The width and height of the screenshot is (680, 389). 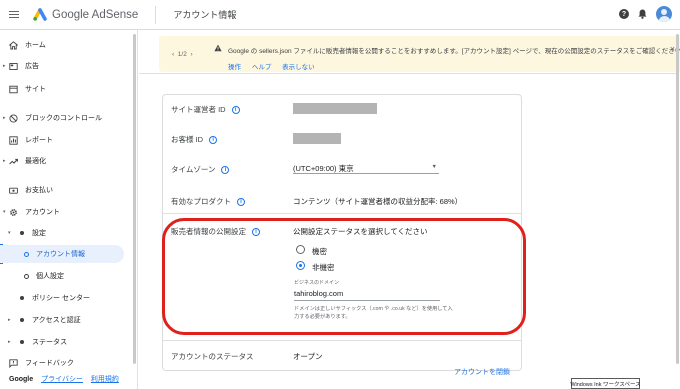 What do you see at coordinates (201, 201) in the screenshot?
I see `products-text: 有効なプロダクト` at bounding box center [201, 201].